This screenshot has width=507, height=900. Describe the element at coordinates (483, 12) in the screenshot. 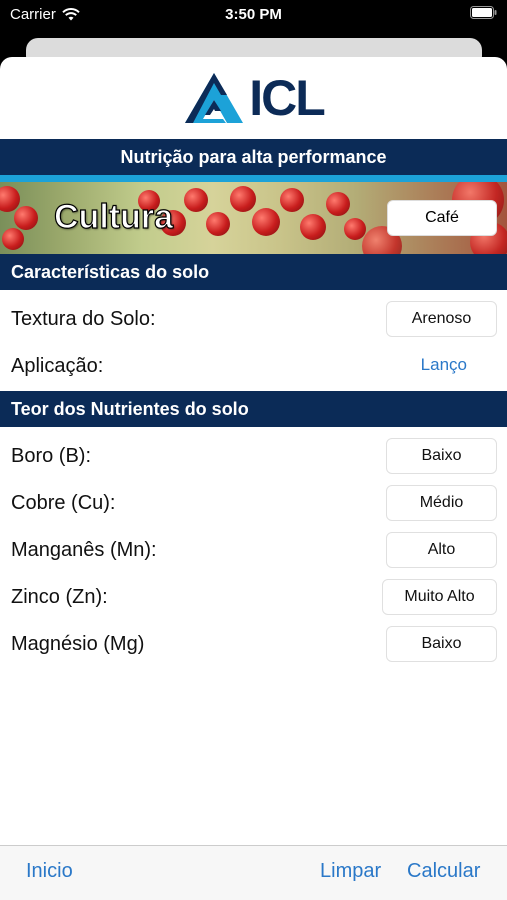

I see `battery-icon` at that location.